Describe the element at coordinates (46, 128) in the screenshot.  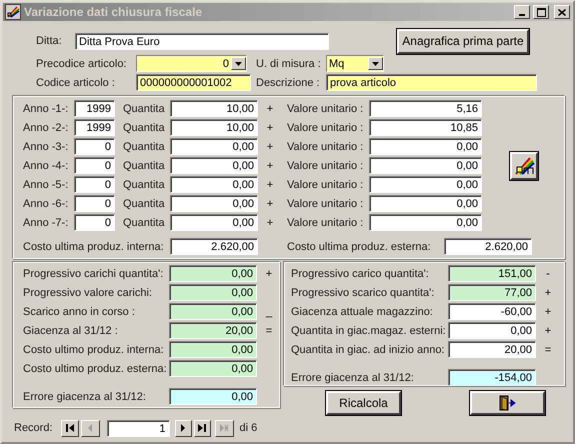
I see `year-label: Anno -2-:` at that location.